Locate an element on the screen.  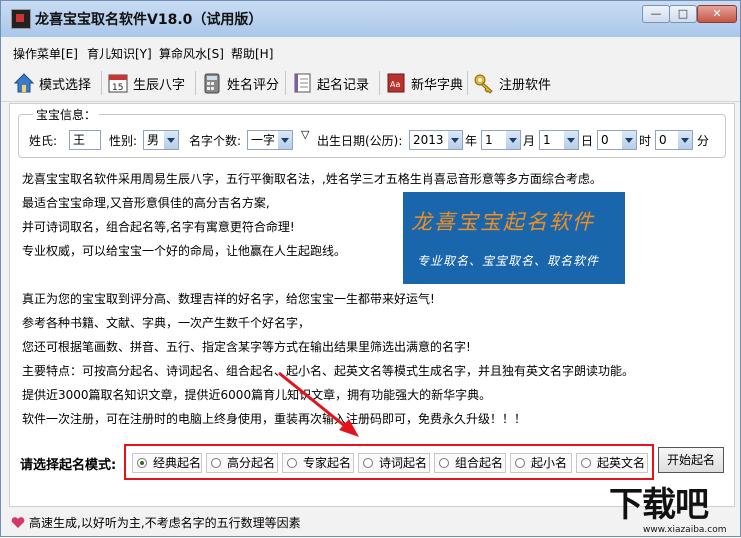
mode-radio-expert: 专家起名 is located at coordinates (318, 463).